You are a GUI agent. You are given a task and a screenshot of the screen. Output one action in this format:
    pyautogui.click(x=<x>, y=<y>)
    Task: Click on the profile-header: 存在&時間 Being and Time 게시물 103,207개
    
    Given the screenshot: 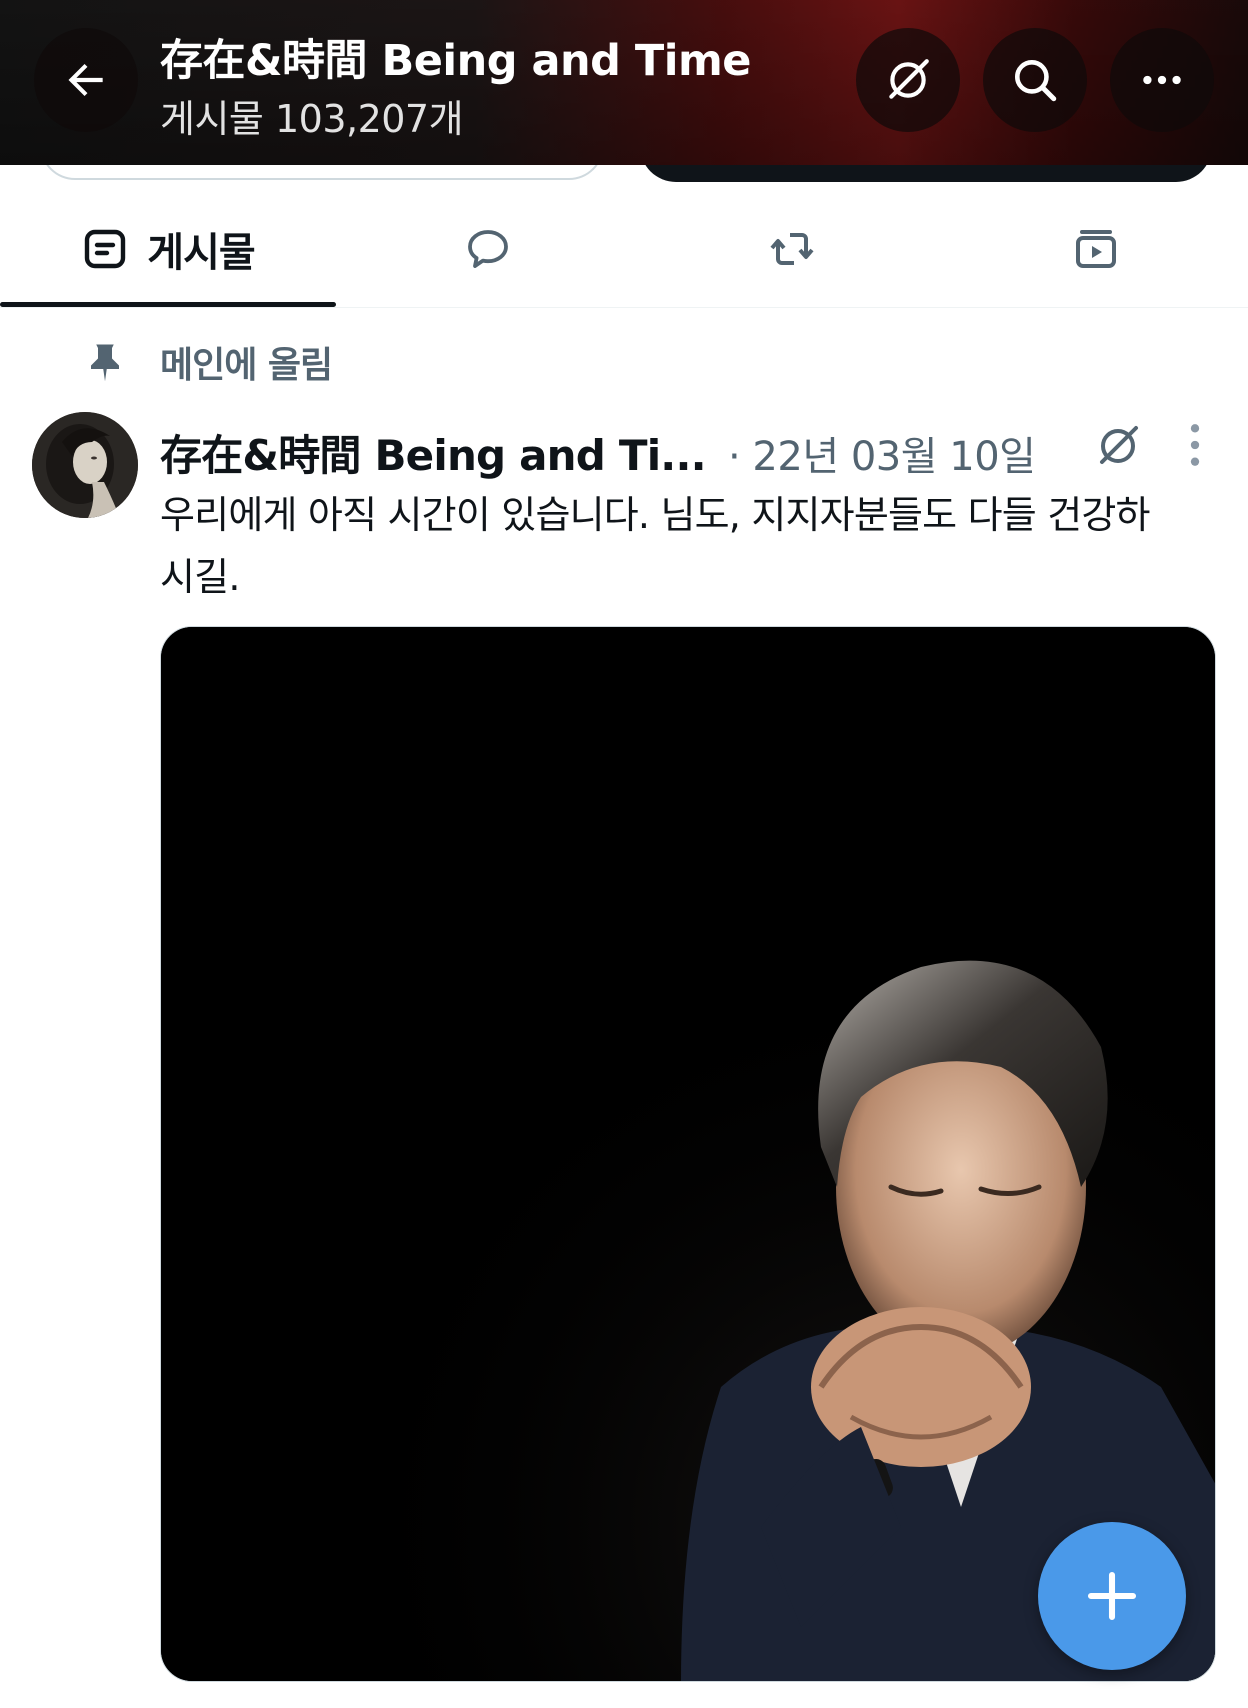 What is the action you would take?
    pyautogui.click(x=624, y=82)
    